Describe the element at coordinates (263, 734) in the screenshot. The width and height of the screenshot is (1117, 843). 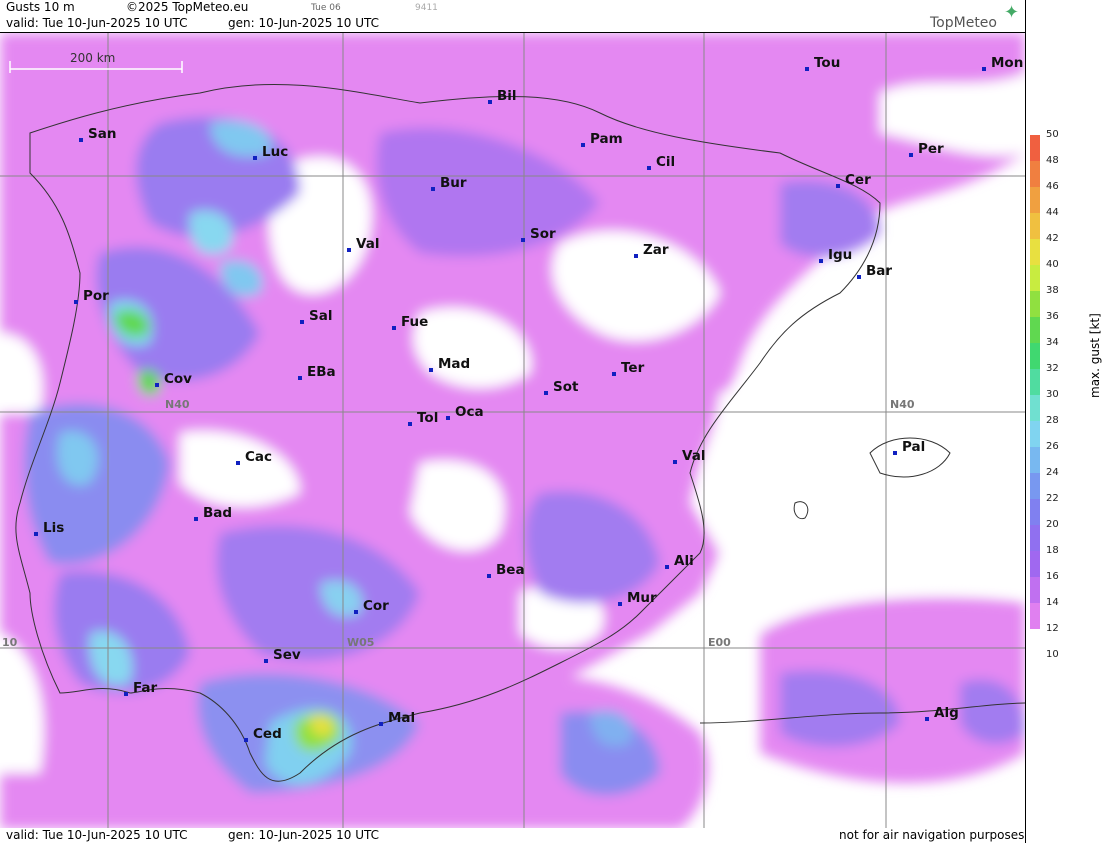
I see `city-ced: Ced` at that location.